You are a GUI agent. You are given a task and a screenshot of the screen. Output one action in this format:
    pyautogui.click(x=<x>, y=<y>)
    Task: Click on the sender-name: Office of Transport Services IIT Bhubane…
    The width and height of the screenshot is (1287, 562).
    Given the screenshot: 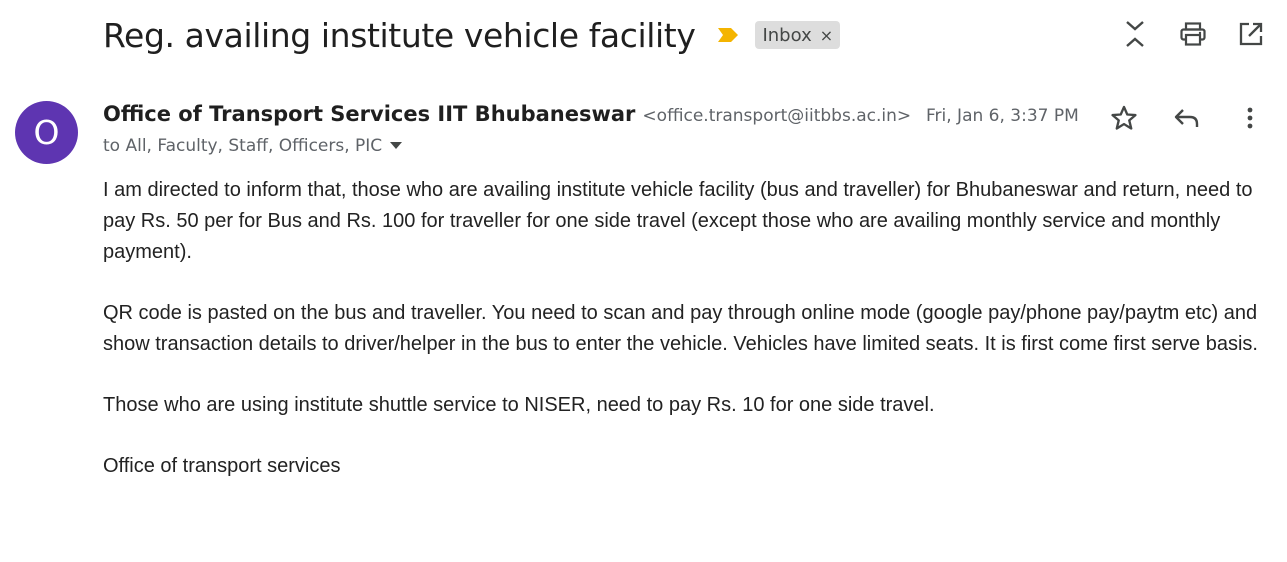 What is the action you would take?
    pyautogui.click(x=369, y=114)
    